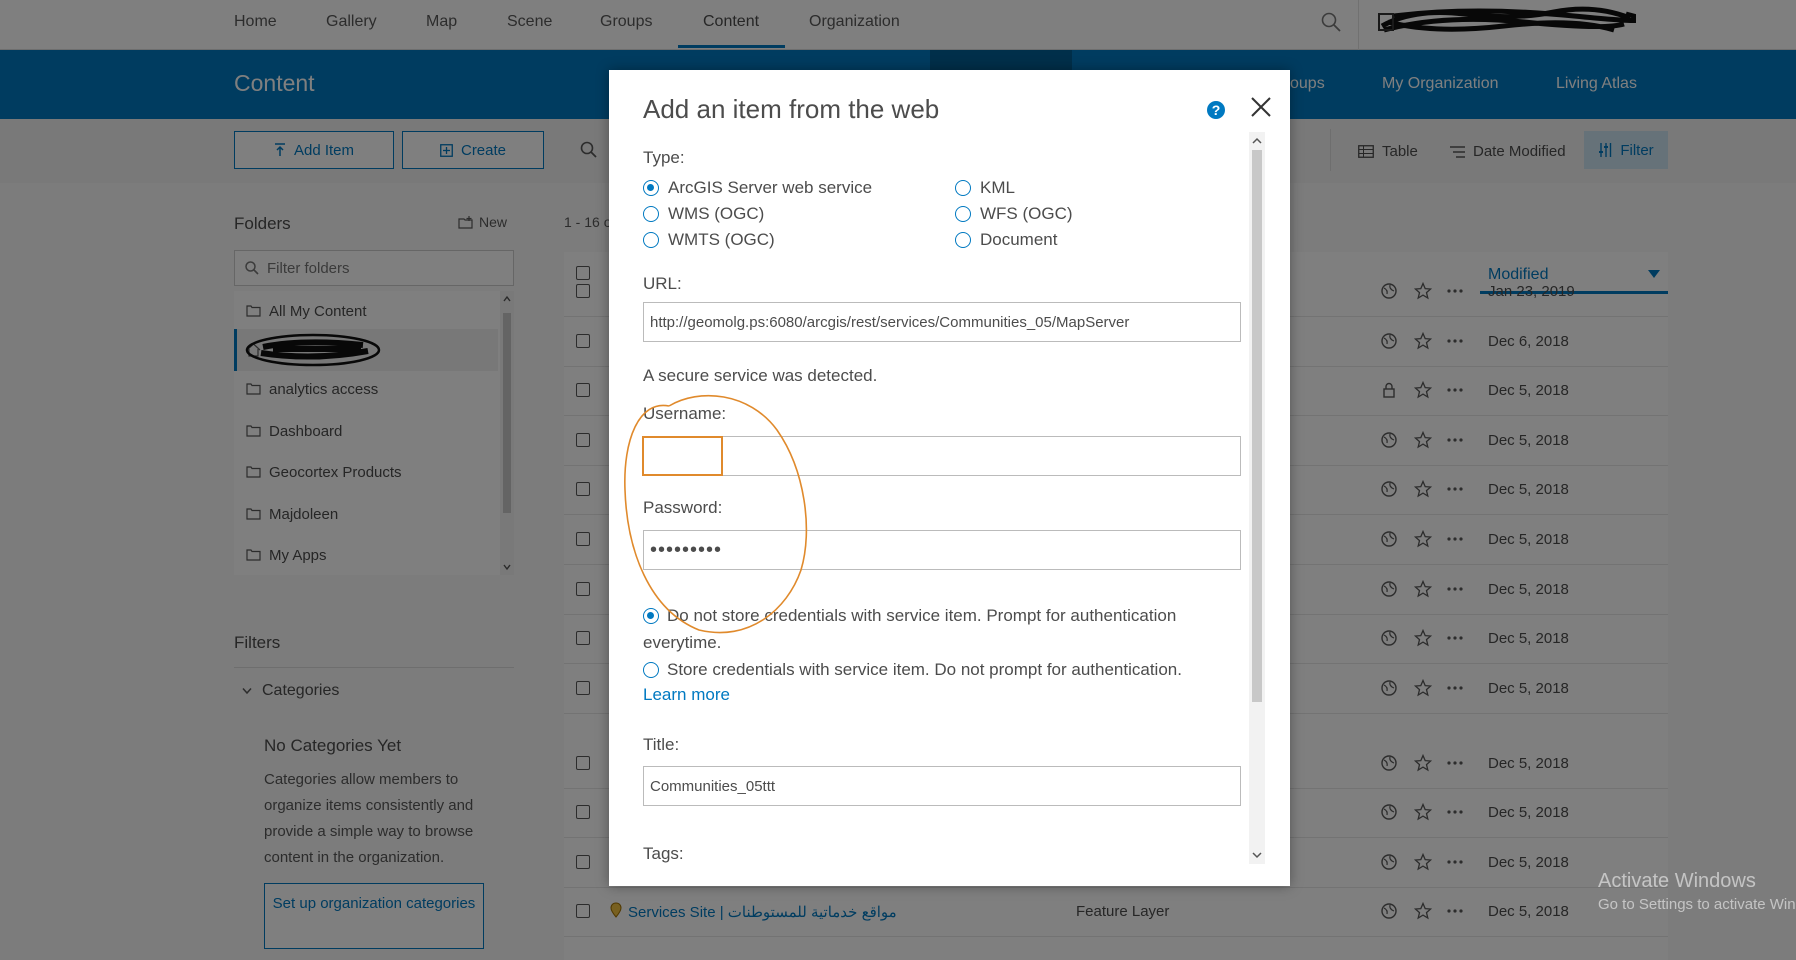 This screenshot has height=960, width=1796. What do you see at coordinates (1026, 213) in the screenshot?
I see `type-option-label: WFS (OGC)` at bounding box center [1026, 213].